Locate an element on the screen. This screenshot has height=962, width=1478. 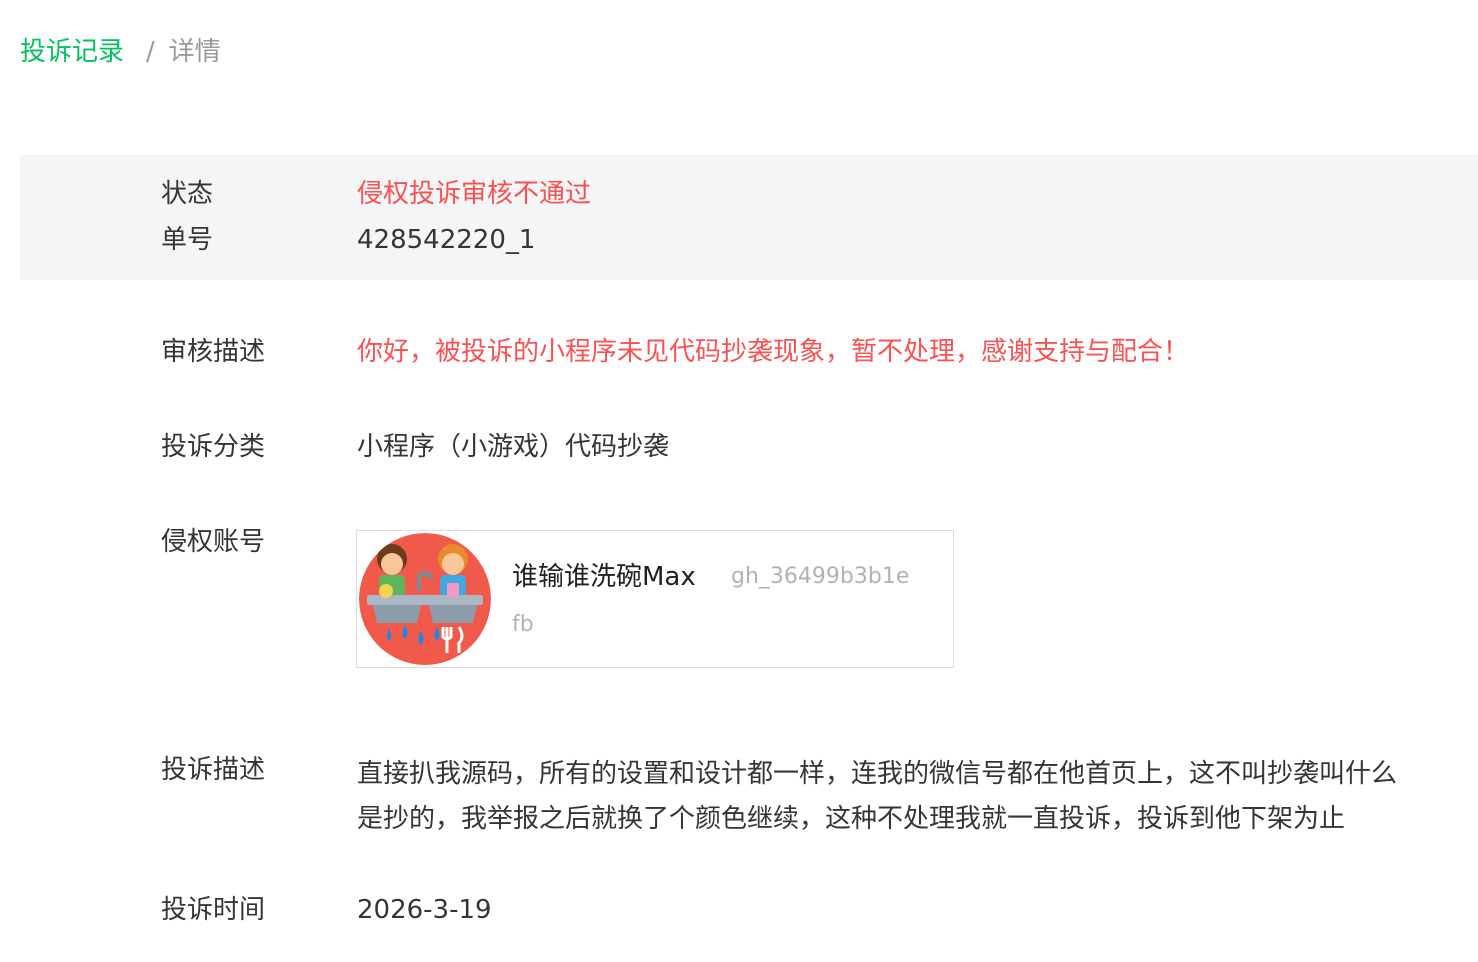
infringing-account-label: 侵权账号 is located at coordinates (213, 542).